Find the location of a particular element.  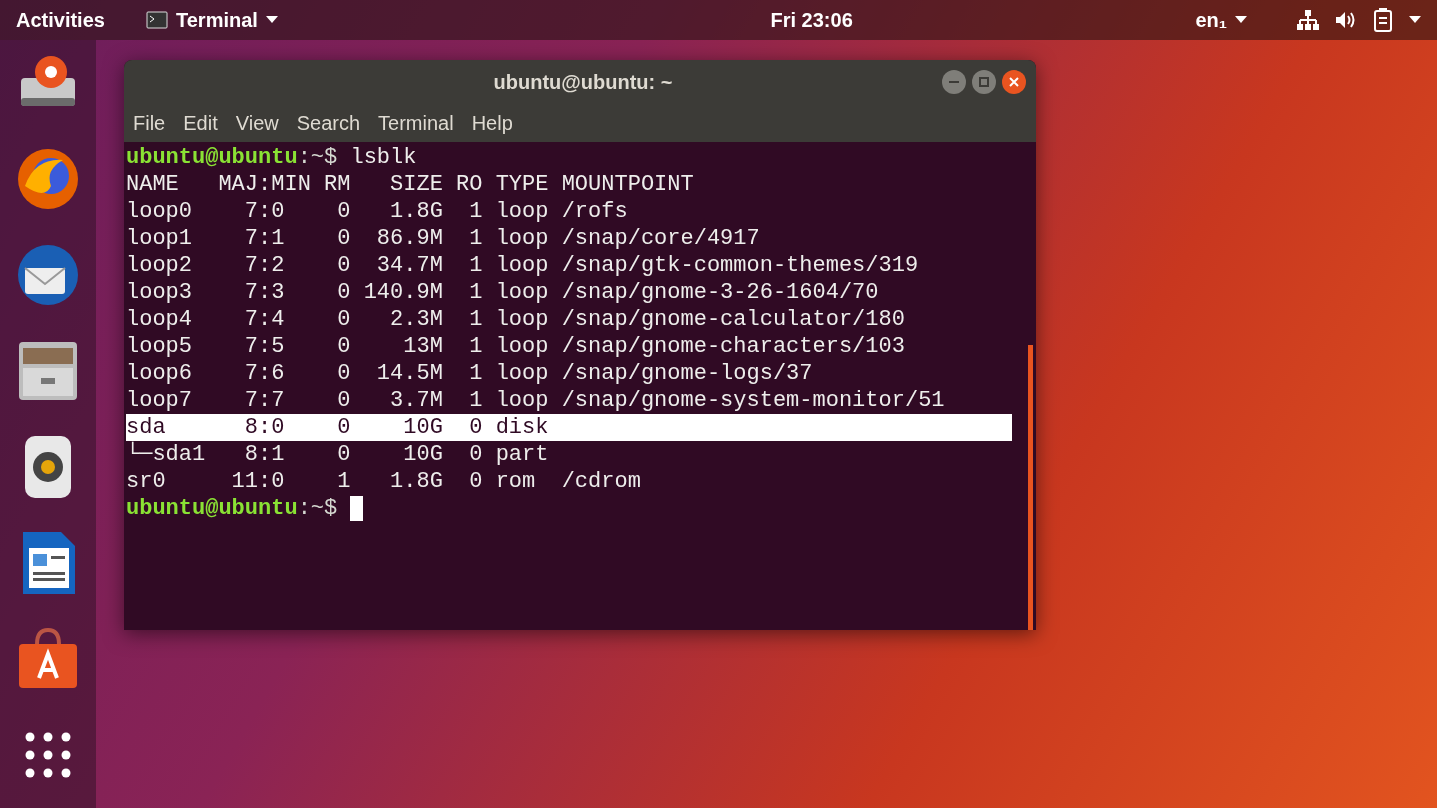

battery-icon is located at coordinates (1383, 20).